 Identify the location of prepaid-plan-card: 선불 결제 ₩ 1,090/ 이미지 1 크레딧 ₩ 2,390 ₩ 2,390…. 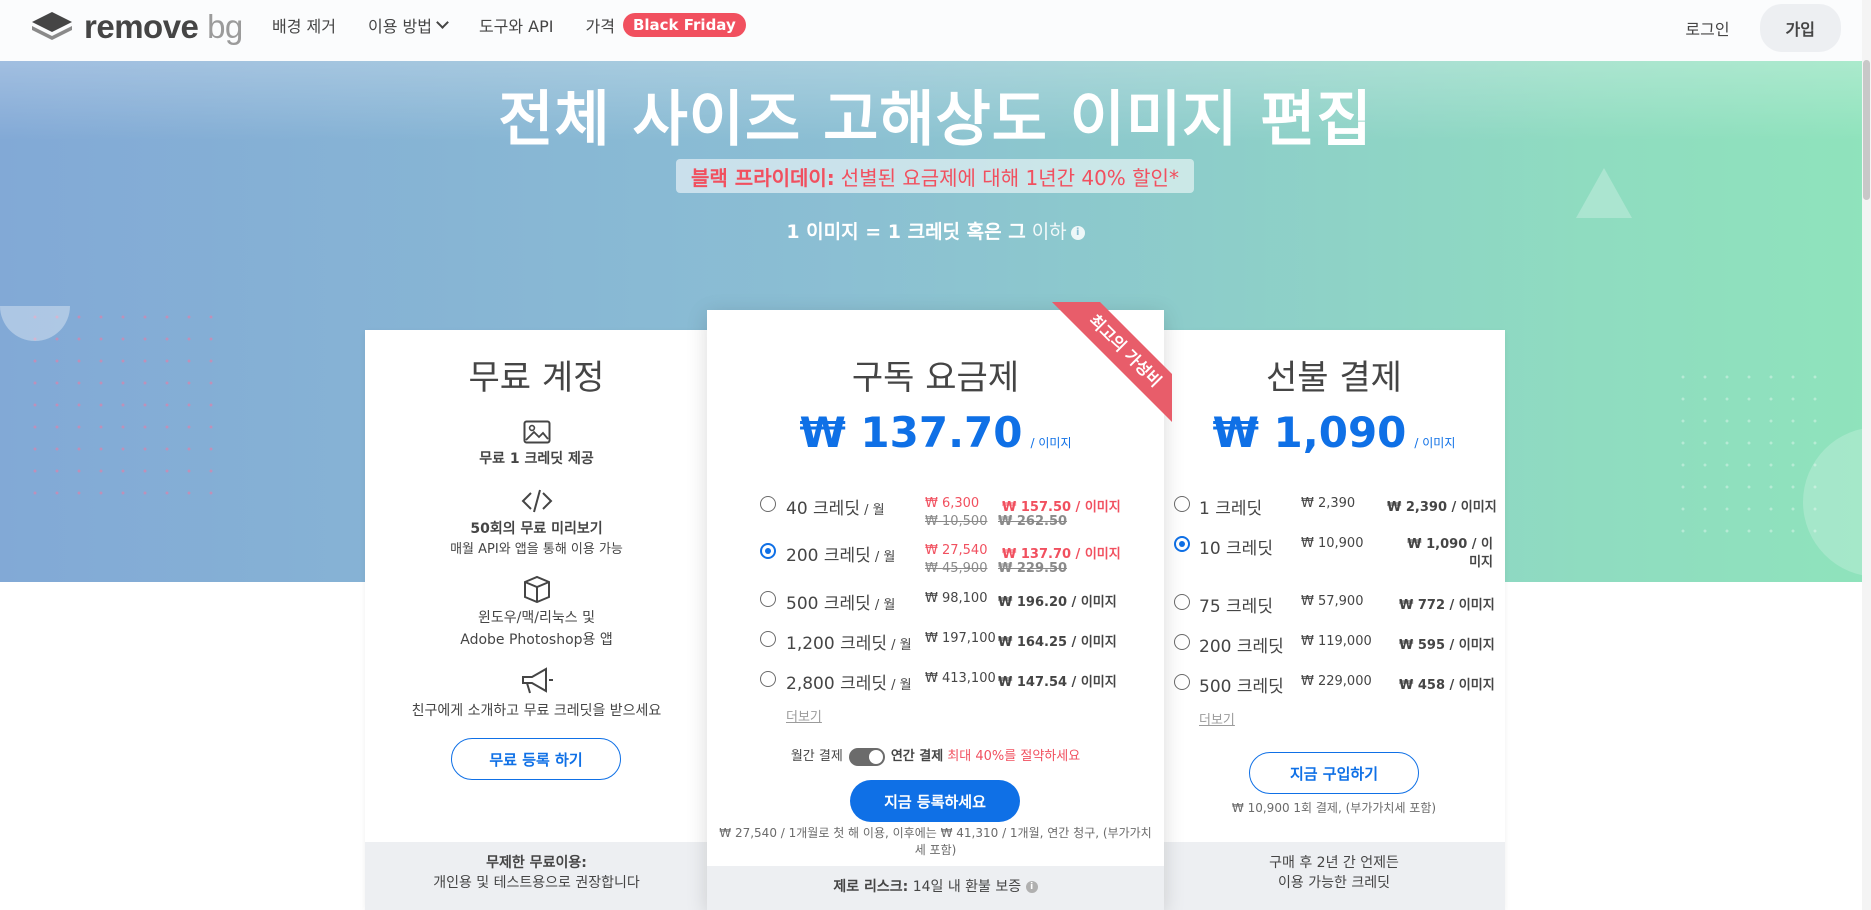
(1334, 620).